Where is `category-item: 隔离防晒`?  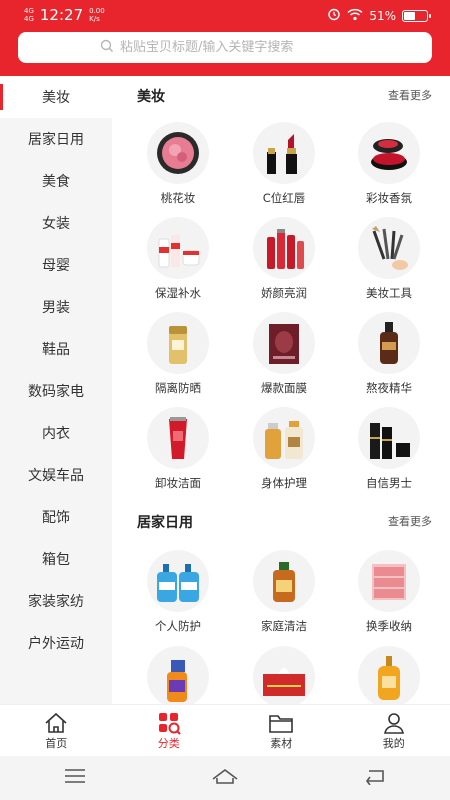 category-item: 隔离防晒 is located at coordinates (178, 354).